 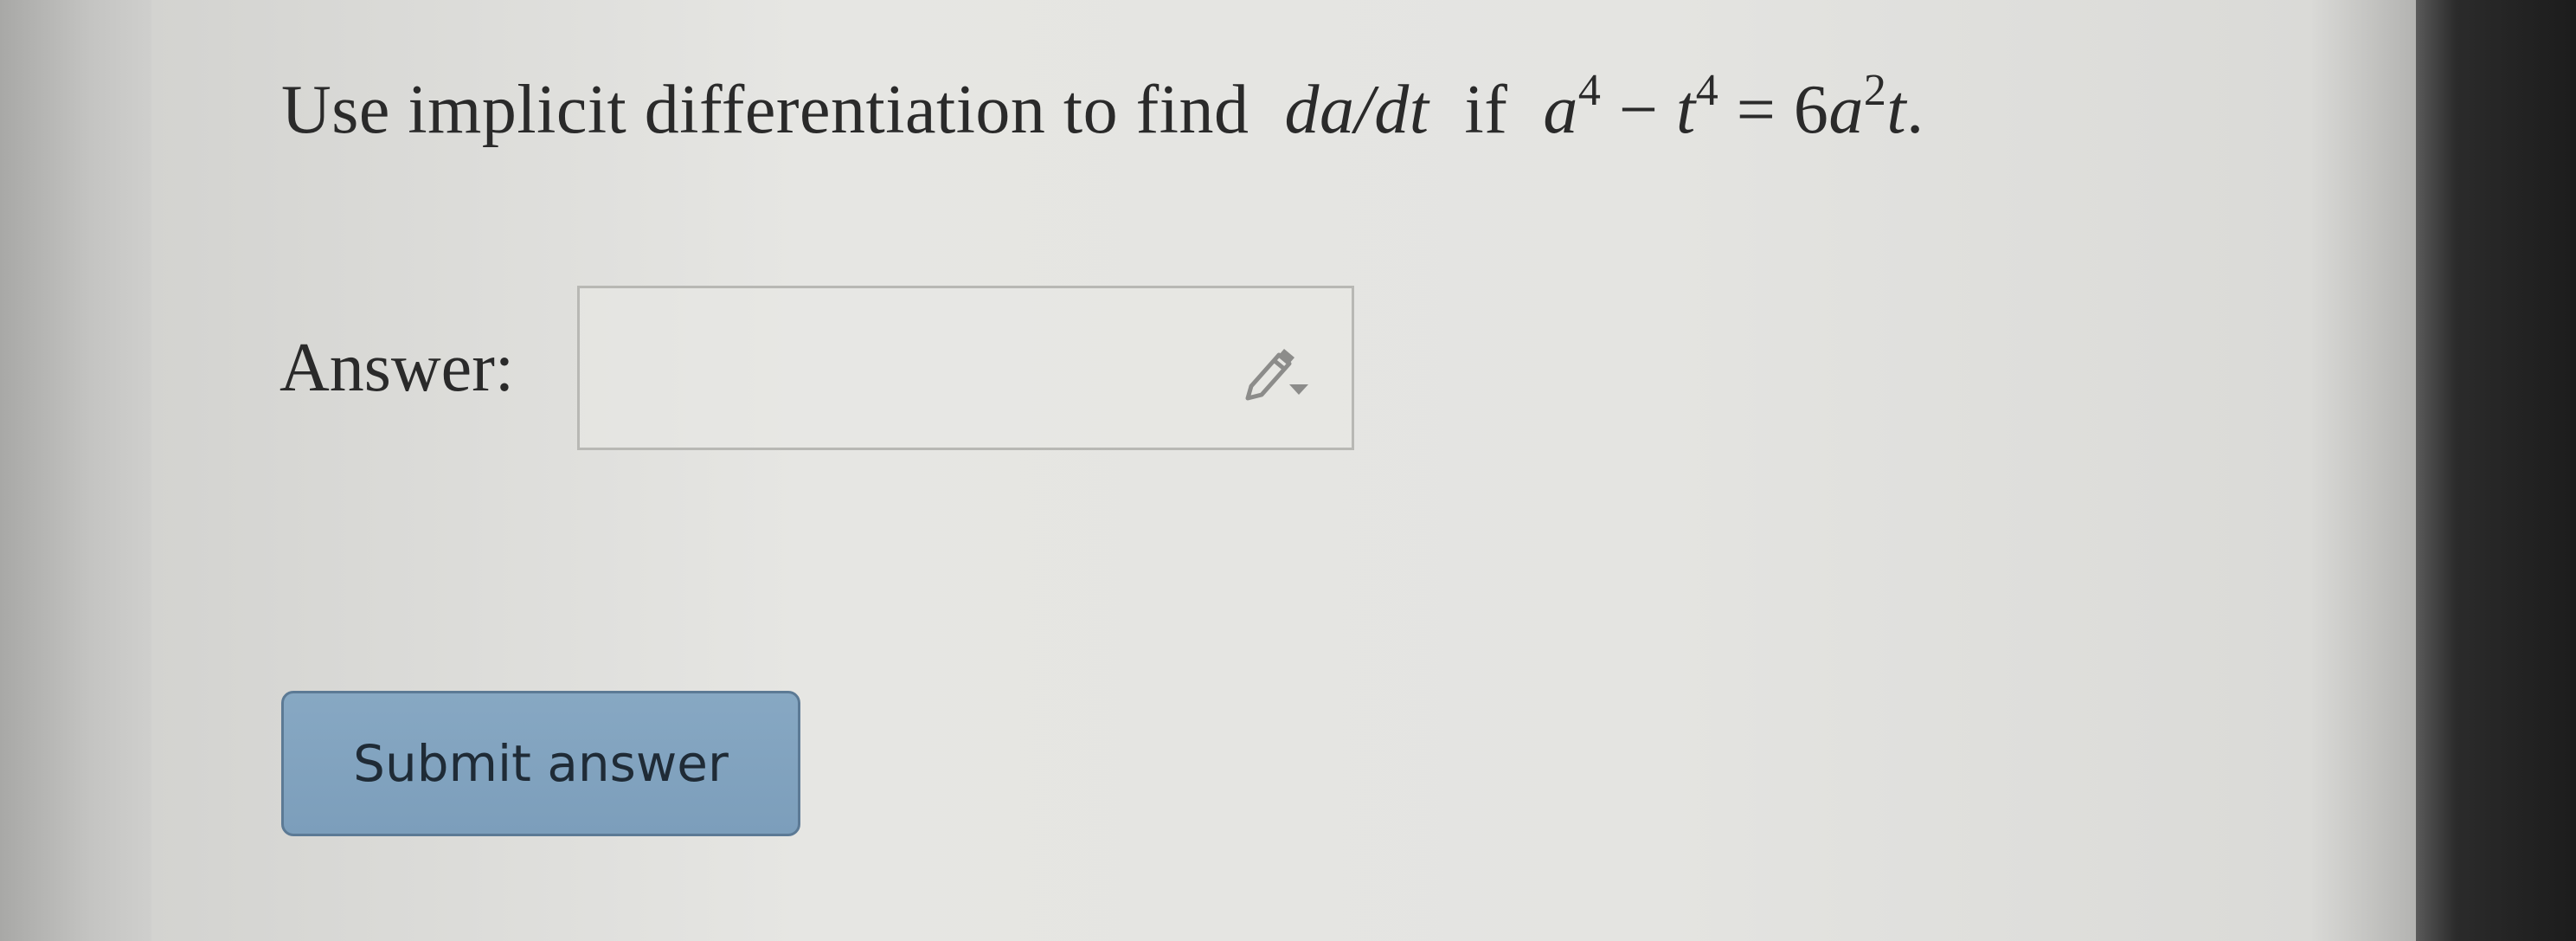 What do you see at coordinates (1734, 107) in the screenshot?
I see `equation: a4 − t4 = 6a2t.` at bounding box center [1734, 107].